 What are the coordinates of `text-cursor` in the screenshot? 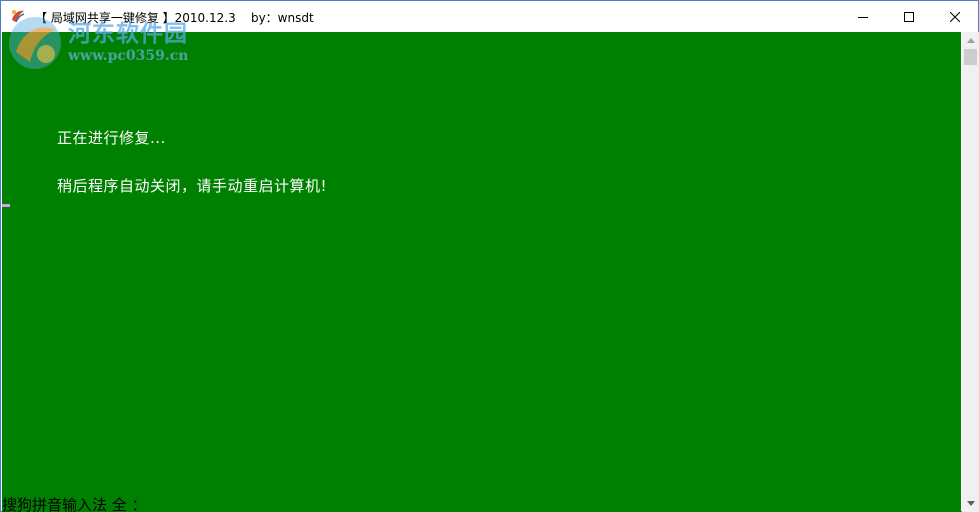 It's located at (6, 205).